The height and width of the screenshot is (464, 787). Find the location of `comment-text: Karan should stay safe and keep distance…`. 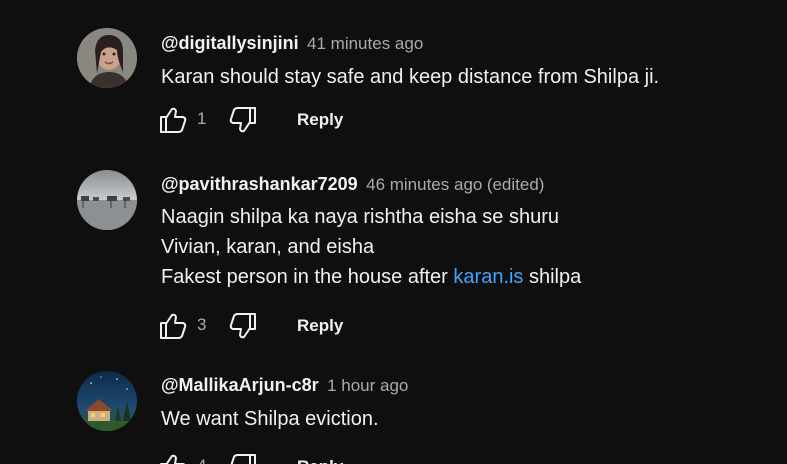

comment-text: Karan should stay safe and keep distance… is located at coordinates (464, 77).